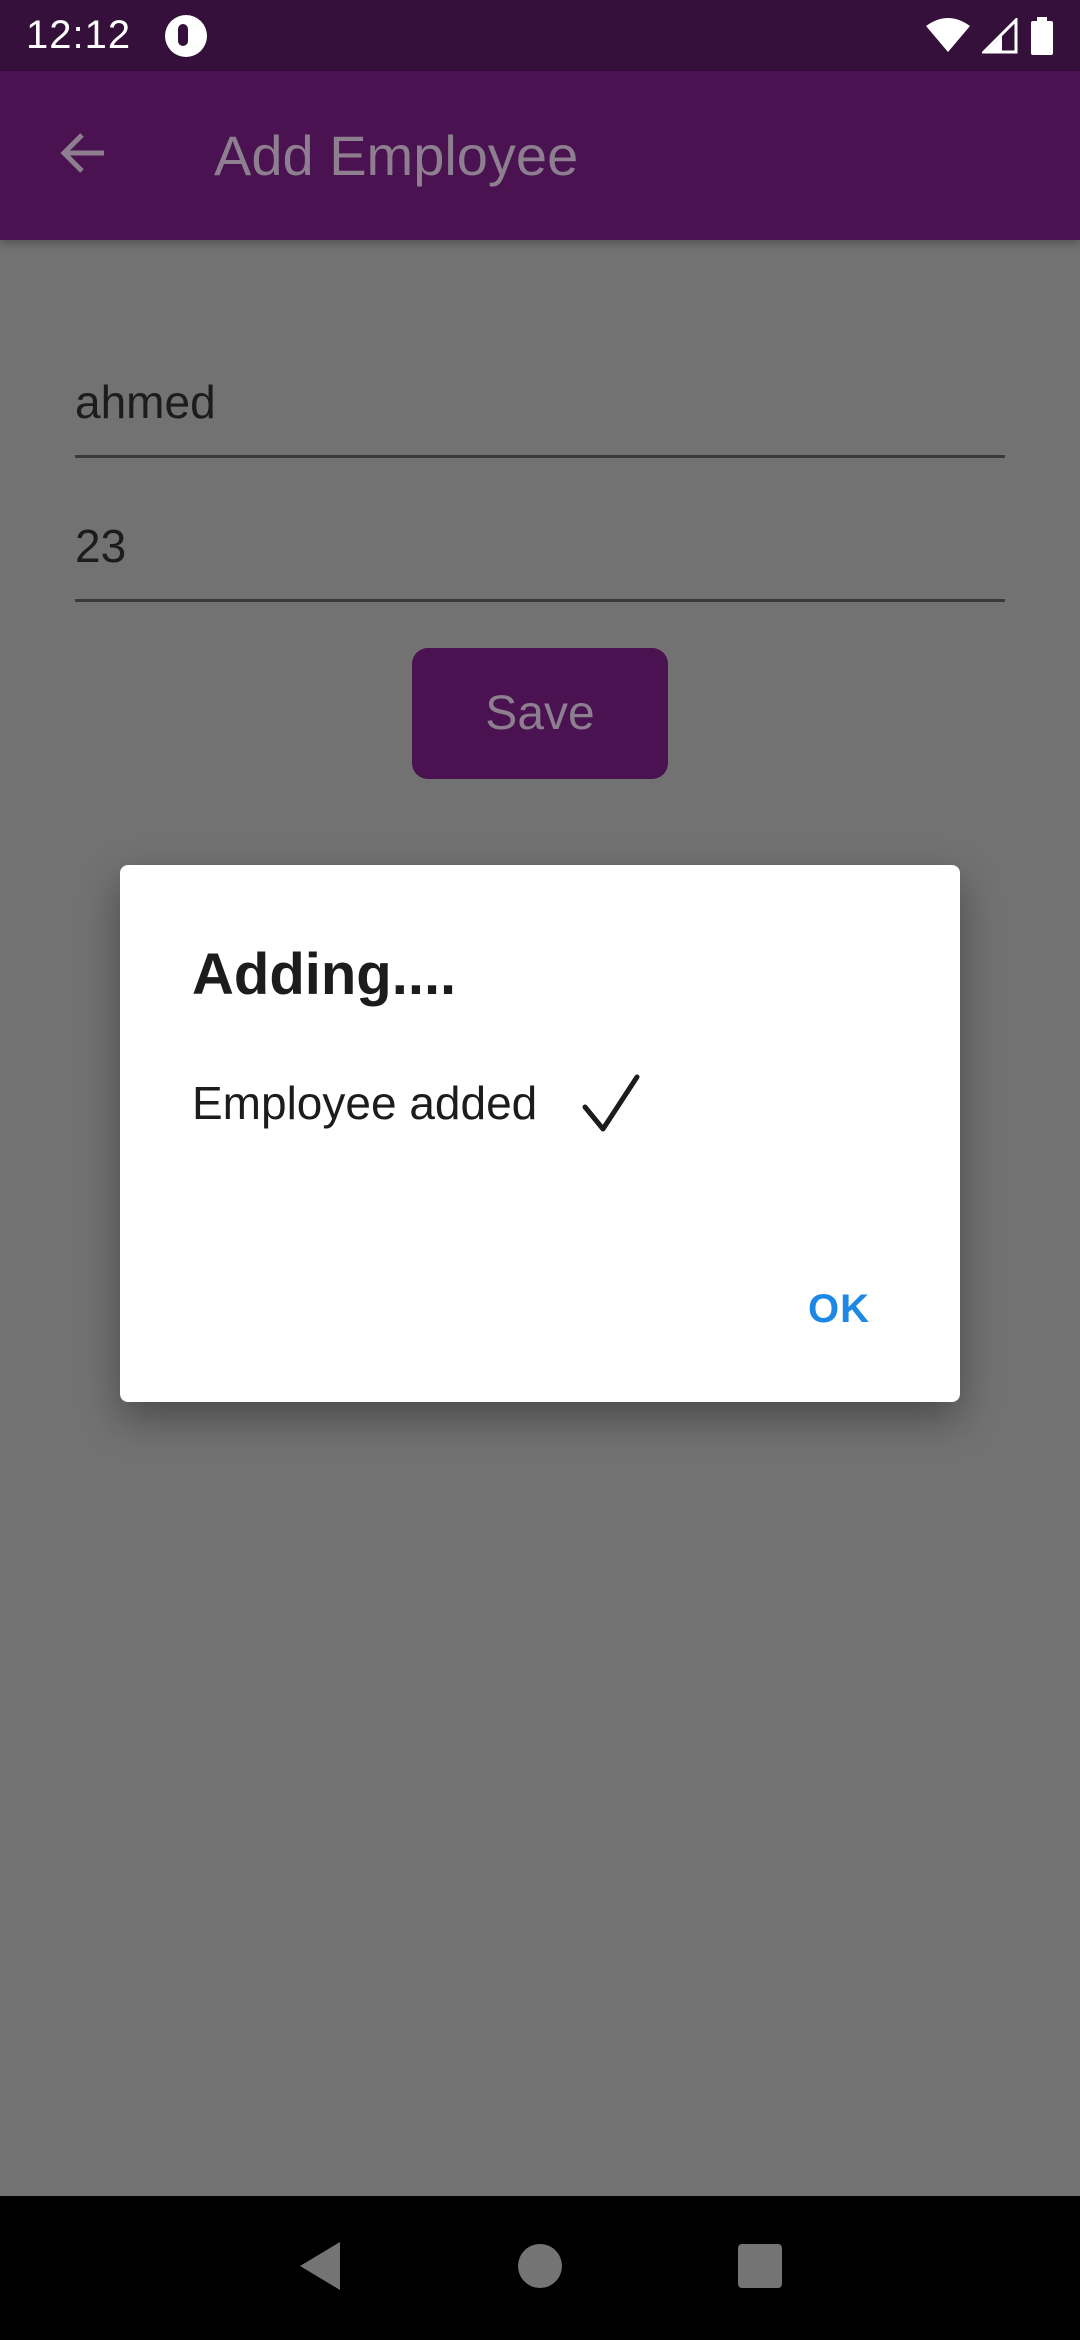 This screenshot has width=1080, height=2340. I want to click on dialog-message-text: Employee added, so click(365, 1103).